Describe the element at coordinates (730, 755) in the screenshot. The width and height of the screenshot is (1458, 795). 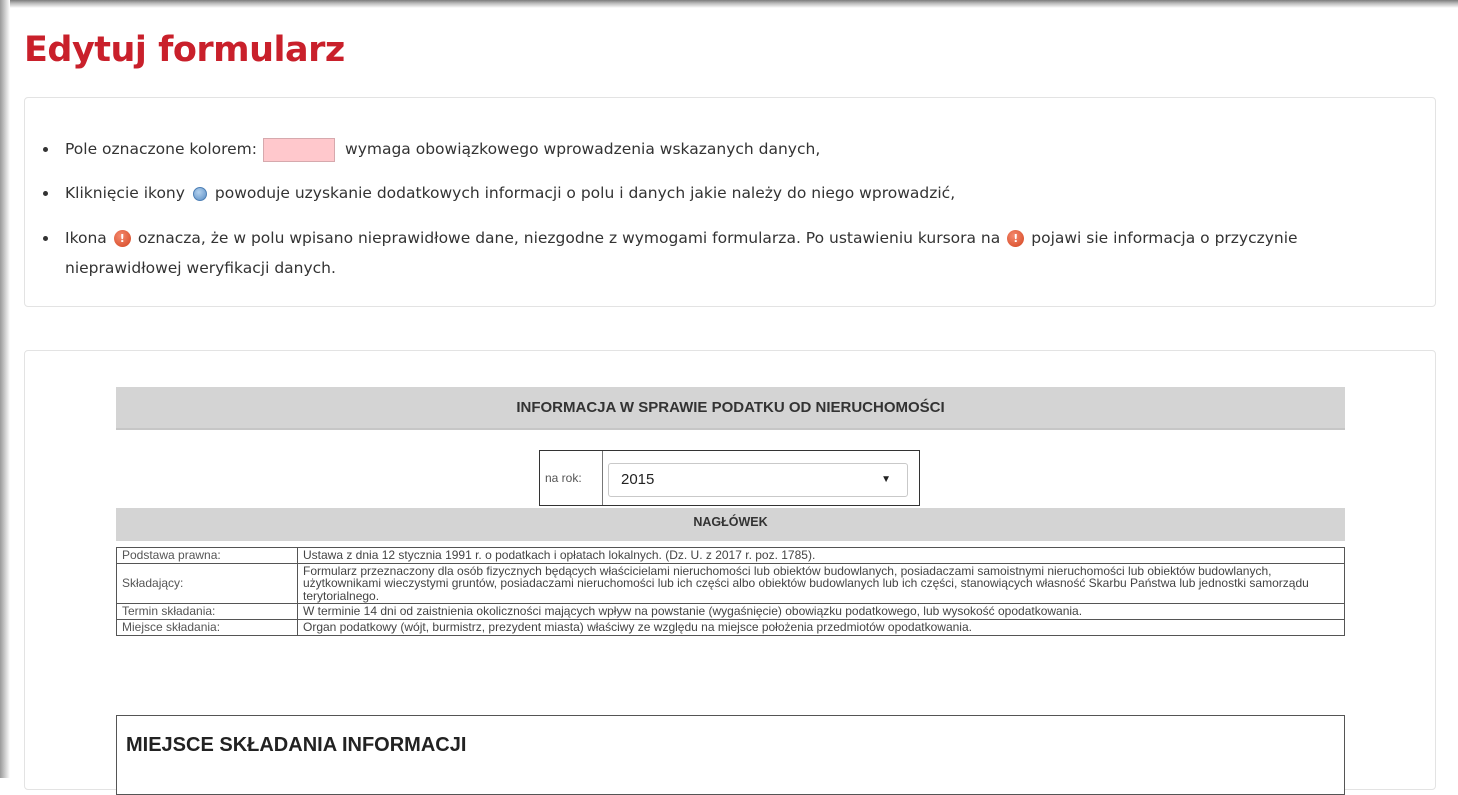
I see `place-section: MIEJSCE SKŁADANIA INFORMACJI` at that location.